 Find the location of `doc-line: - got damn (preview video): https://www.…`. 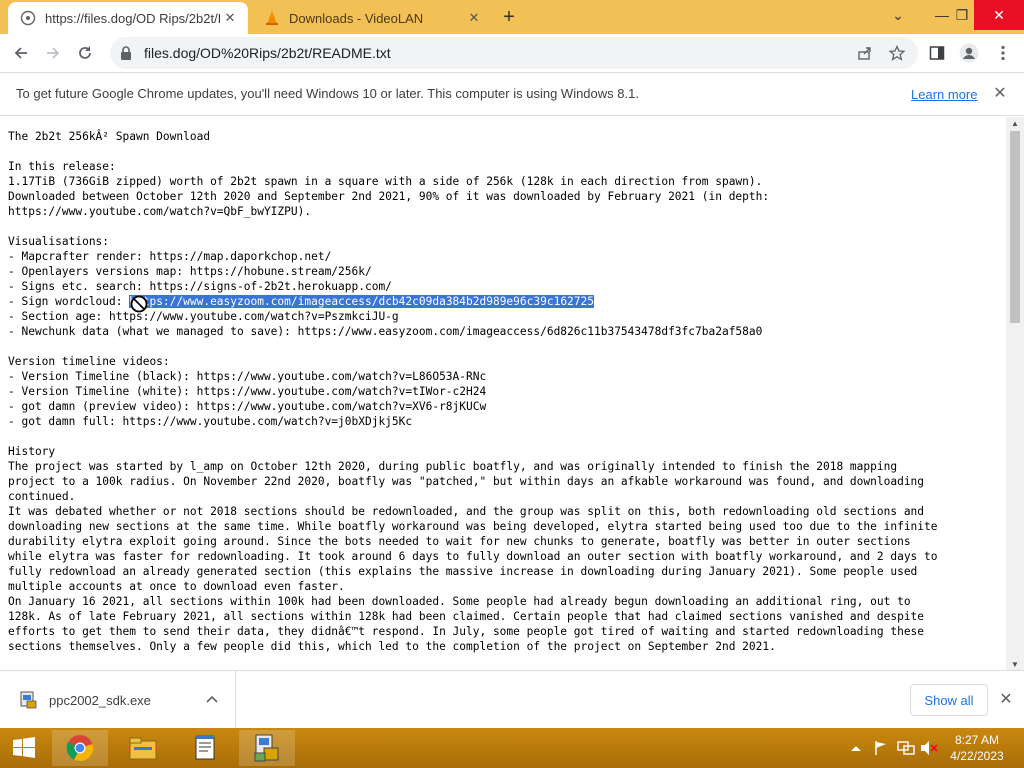

doc-line: - got damn (preview video): https://www.… is located at coordinates (247, 406).